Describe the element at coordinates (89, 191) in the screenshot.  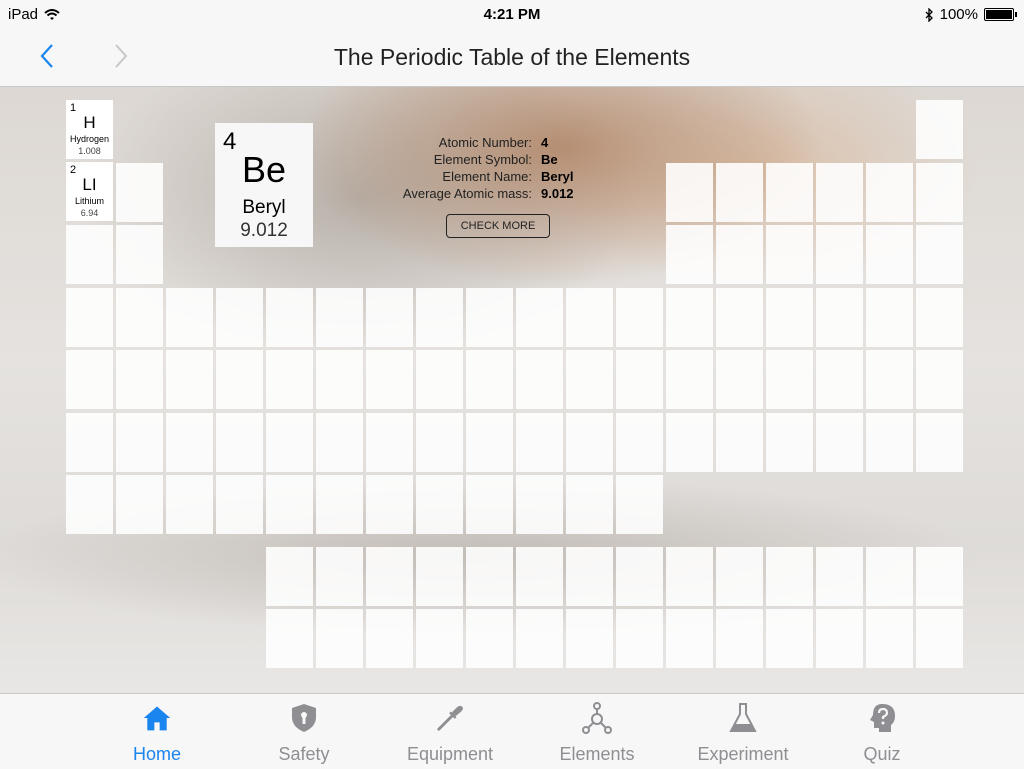
I see `element-cell-lithium: 2 LI Lithium 6.94` at that location.